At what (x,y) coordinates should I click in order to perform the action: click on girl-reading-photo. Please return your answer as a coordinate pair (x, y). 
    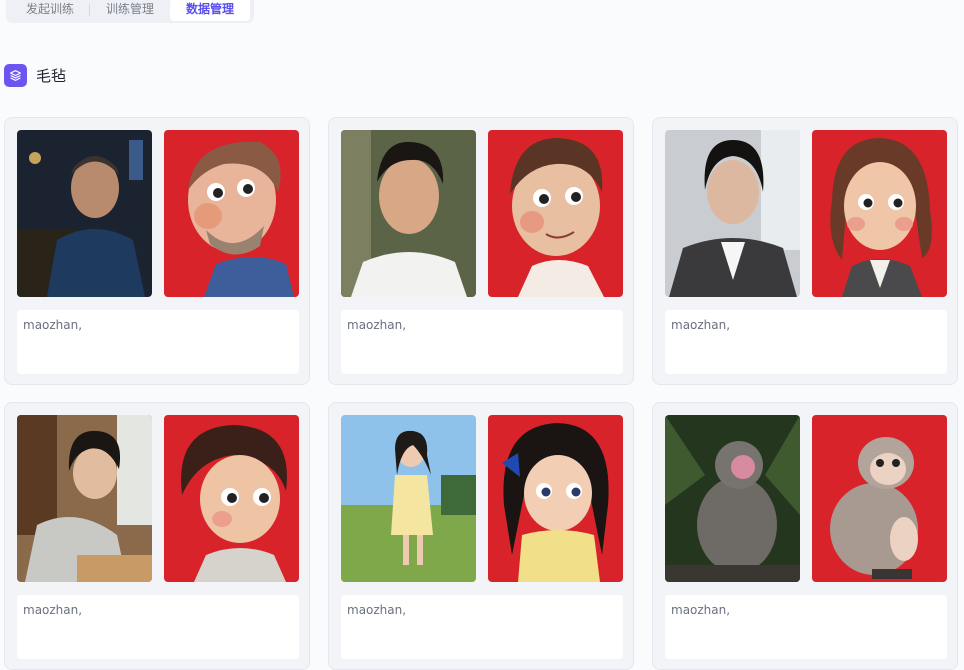
    Looking at the image, I should click on (84, 498).